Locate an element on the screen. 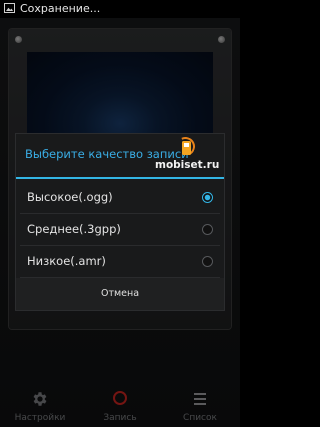 The width and height of the screenshot is (320, 427). option-label: Низкое(.amr) is located at coordinates (66, 261).